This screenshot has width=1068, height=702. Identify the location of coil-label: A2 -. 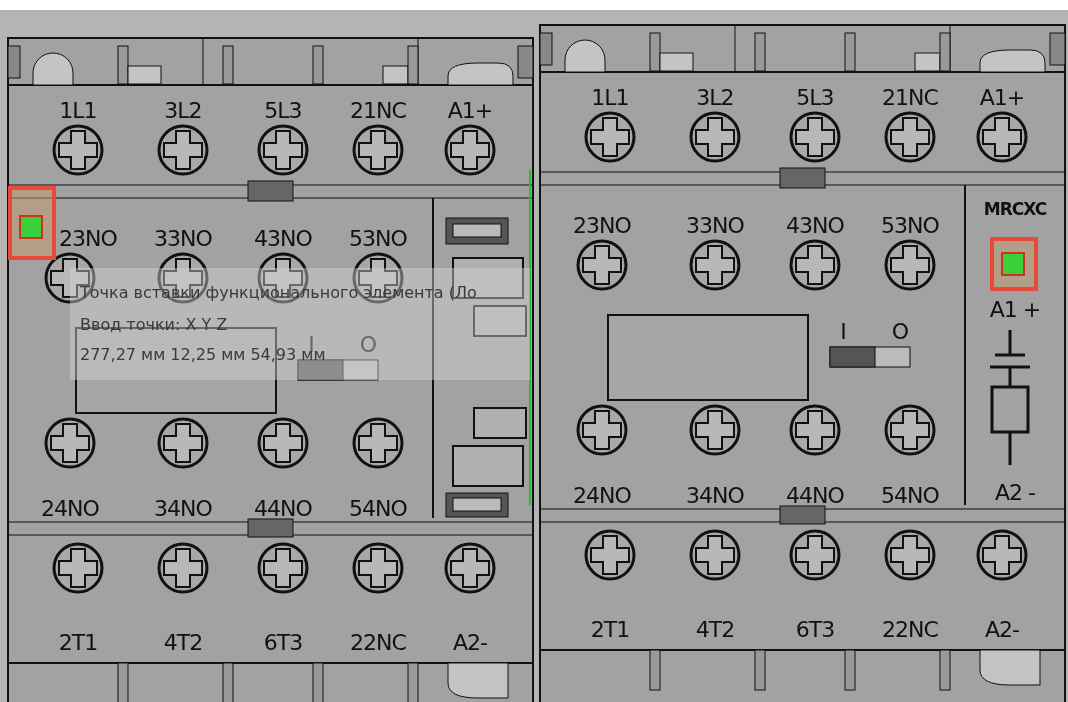
(1015, 492).